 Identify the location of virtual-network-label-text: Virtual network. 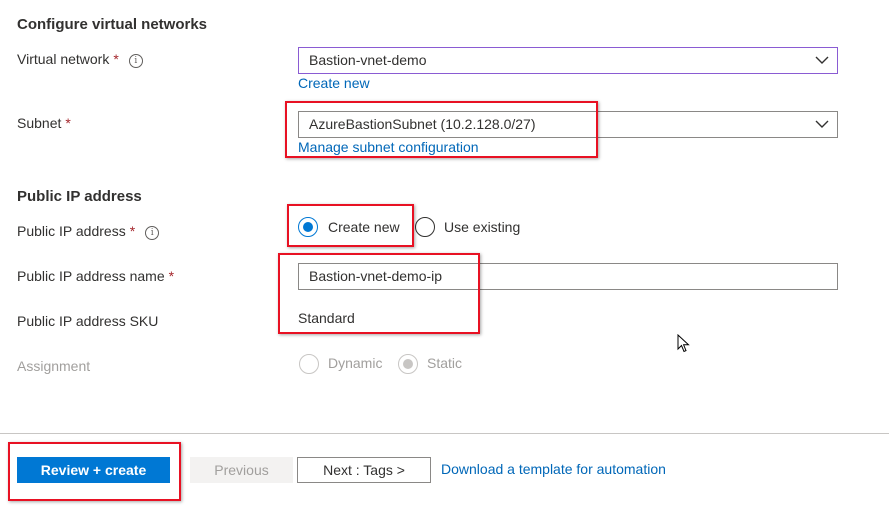
(63, 59).